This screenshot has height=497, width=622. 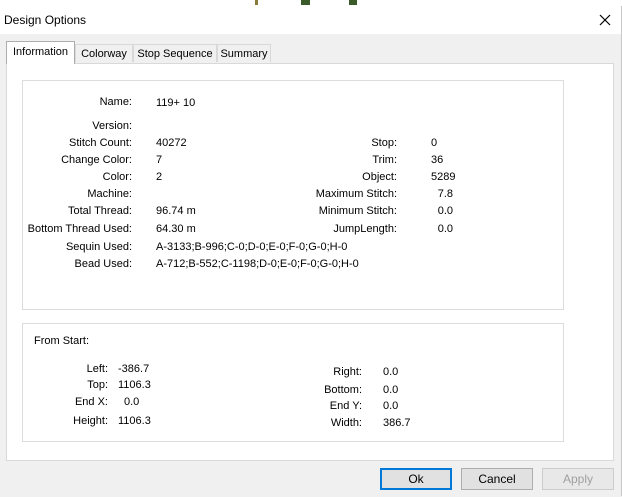 What do you see at coordinates (100, 143) in the screenshot?
I see `stitch-count-label: Stitch Count:` at bounding box center [100, 143].